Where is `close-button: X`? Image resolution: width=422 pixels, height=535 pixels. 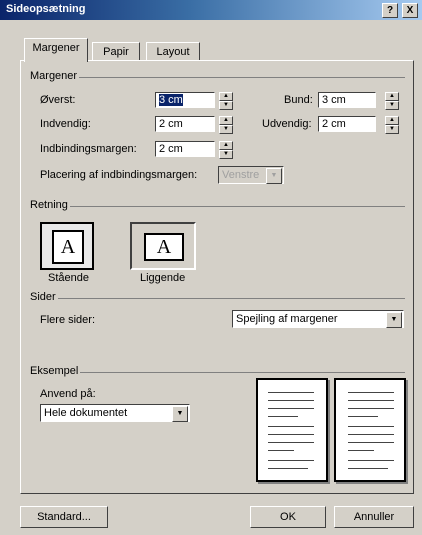
close-button: X is located at coordinates (410, 10).